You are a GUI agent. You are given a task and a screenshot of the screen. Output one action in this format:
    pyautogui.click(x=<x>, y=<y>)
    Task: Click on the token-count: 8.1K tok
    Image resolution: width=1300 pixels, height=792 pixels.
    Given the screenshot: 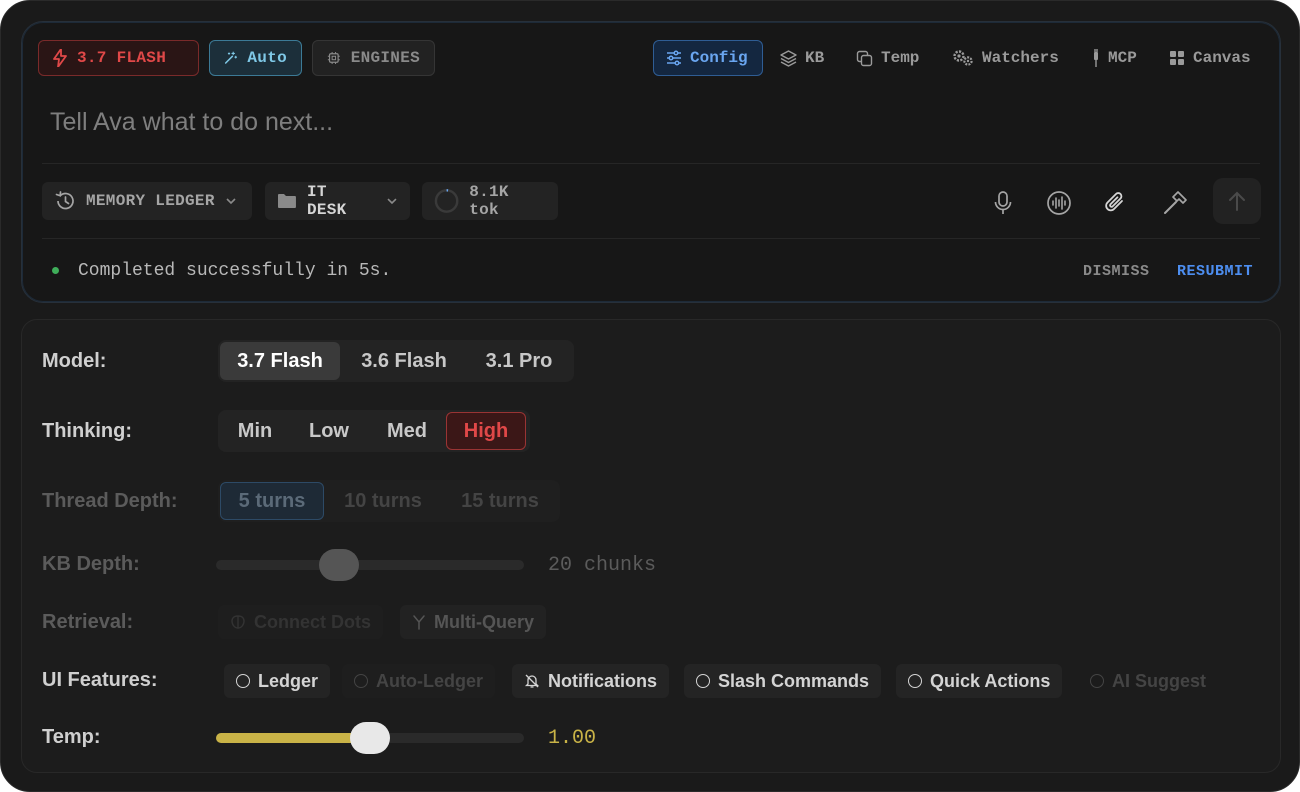 What is the action you would take?
    pyautogui.click(x=489, y=201)
    